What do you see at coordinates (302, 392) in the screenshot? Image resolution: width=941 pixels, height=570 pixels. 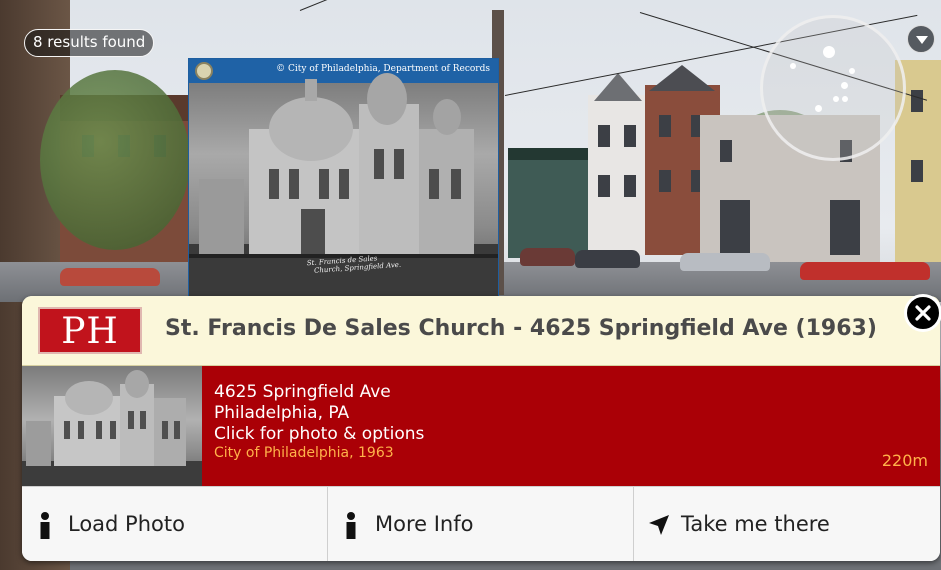 I see `address-line-1: 4625 Springfield Ave` at bounding box center [302, 392].